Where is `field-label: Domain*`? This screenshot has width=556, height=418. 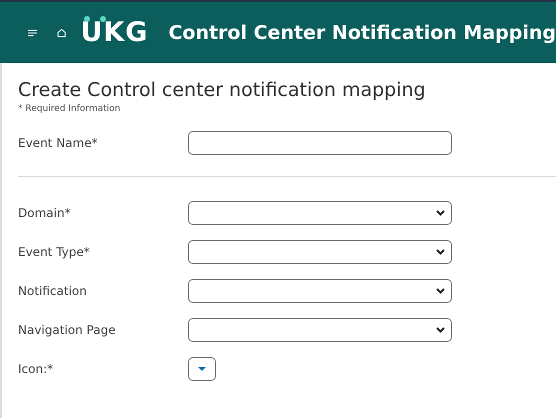
field-label: Domain* is located at coordinates (45, 213).